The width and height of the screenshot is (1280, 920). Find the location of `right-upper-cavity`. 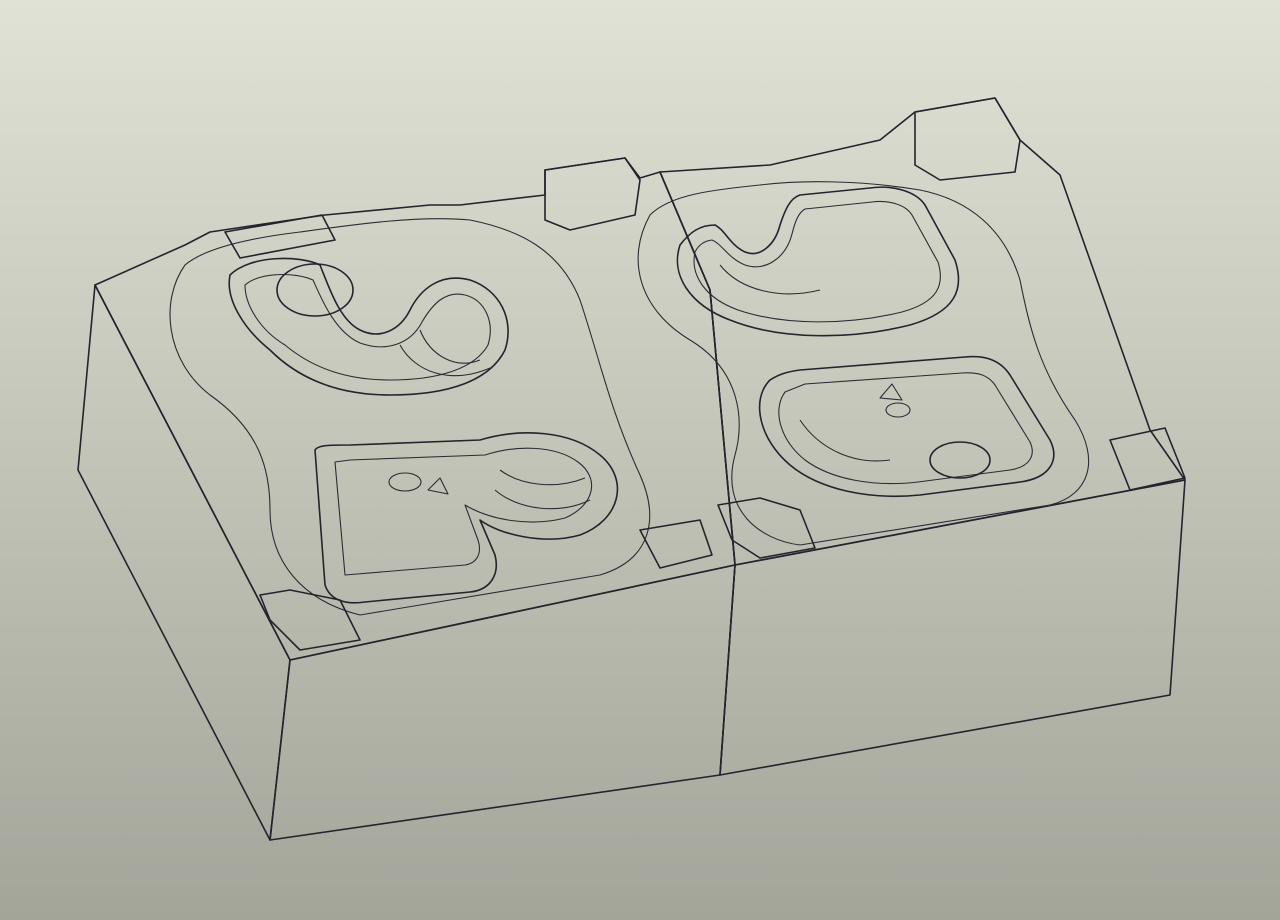

right-upper-cavity is located at coordinates (818, 261).